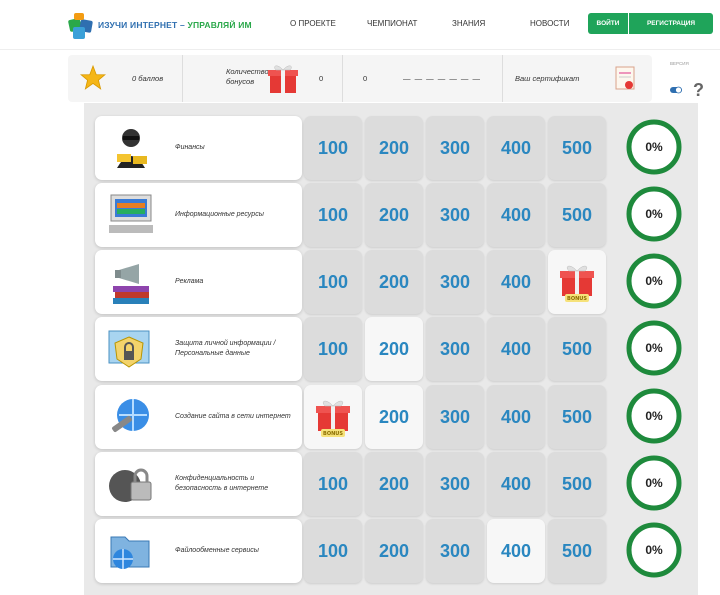 Image resolution: width=720 pixels, height=595 pixels. What do you see at coordinates (698, 90) in the screenshot?
I see `help-icon: ?` at bounding box center [698, 90].